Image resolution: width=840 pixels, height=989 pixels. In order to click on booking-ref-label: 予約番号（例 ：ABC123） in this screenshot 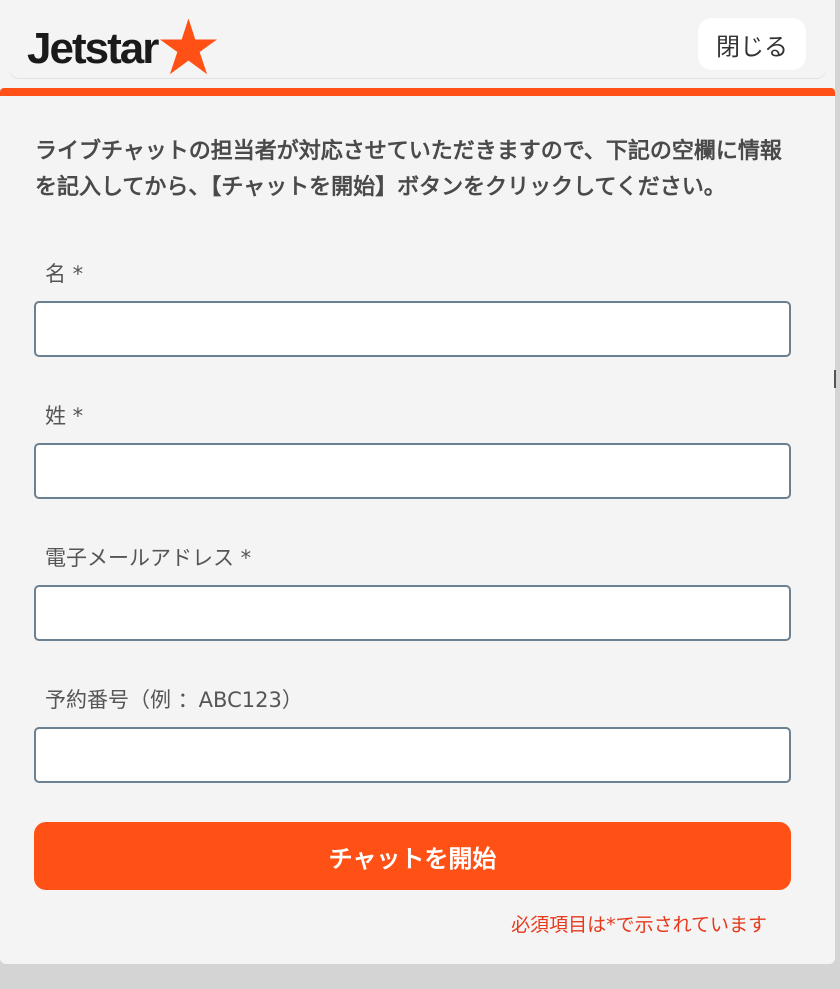, I will do `click(174, 700)`.